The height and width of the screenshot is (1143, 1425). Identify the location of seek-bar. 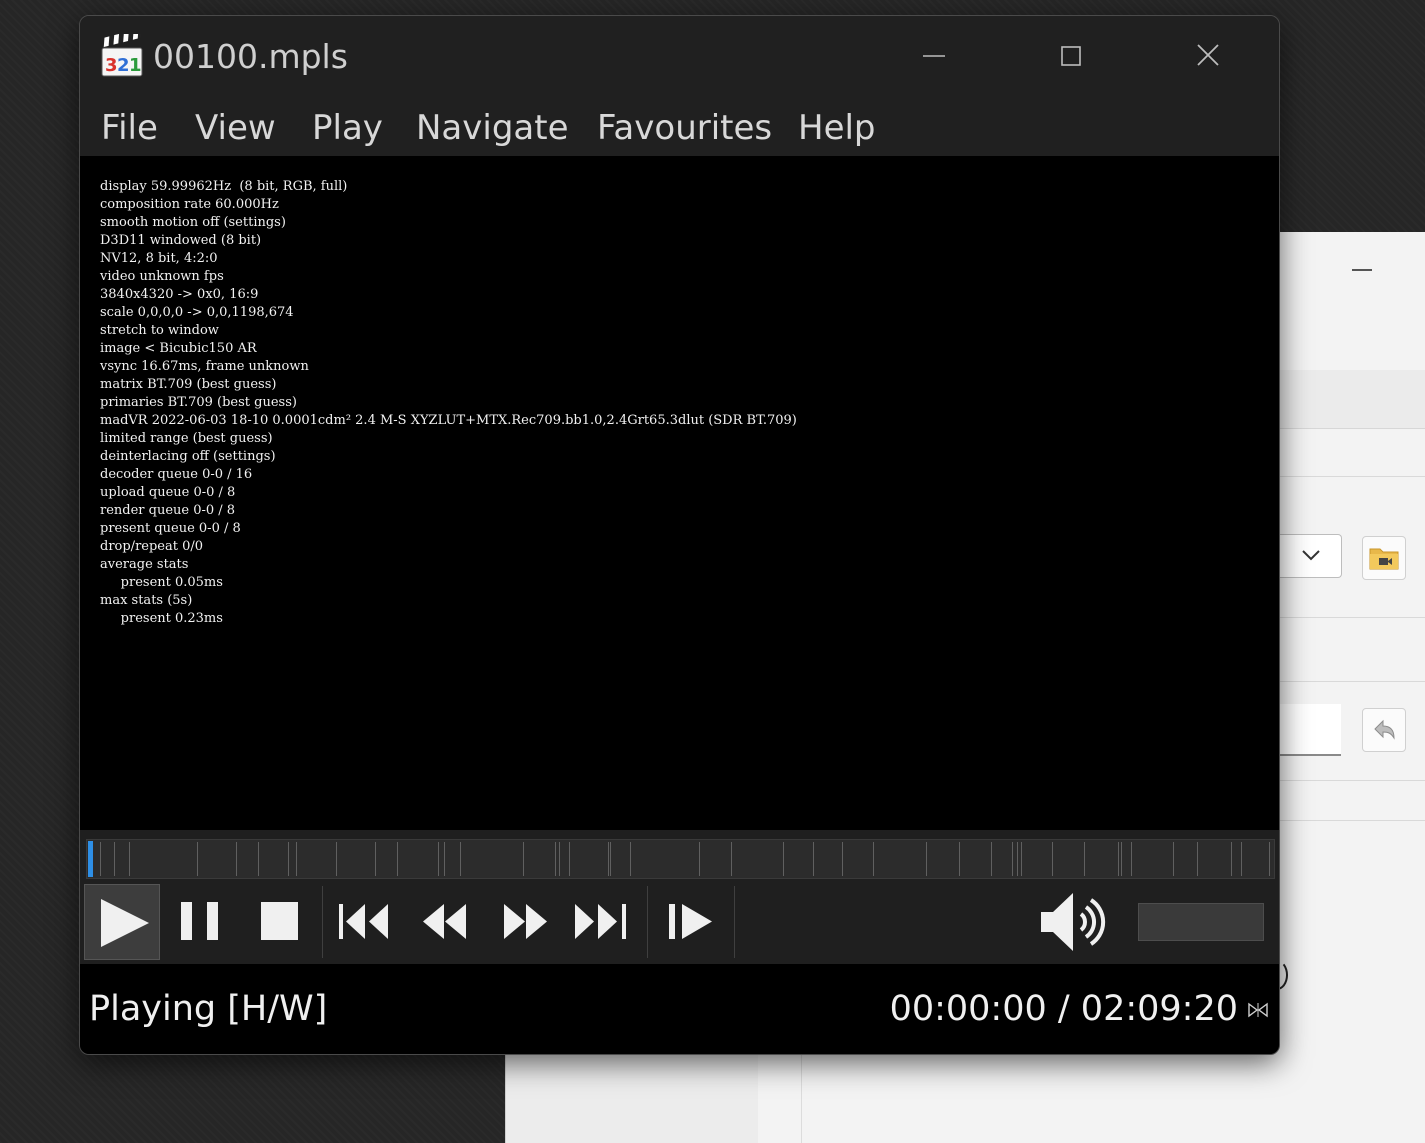
(680, 859).